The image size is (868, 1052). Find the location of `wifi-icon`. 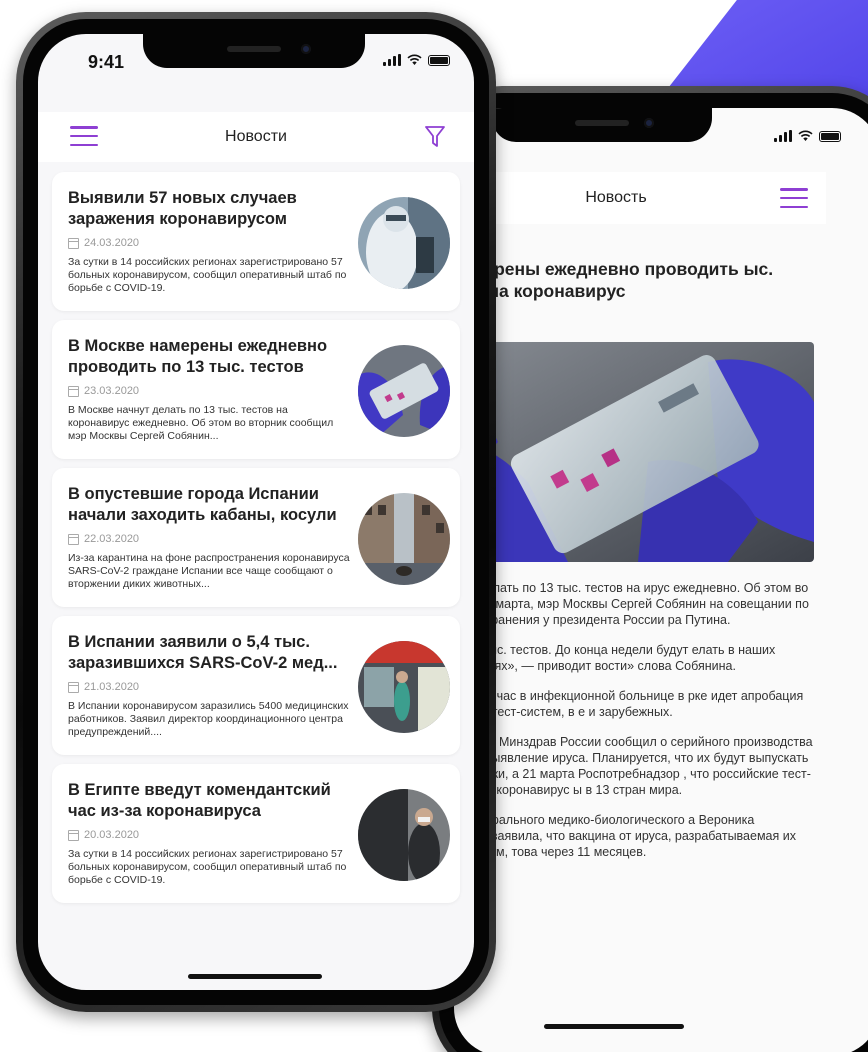

wifi-icon is located at coordinates (414, 59).